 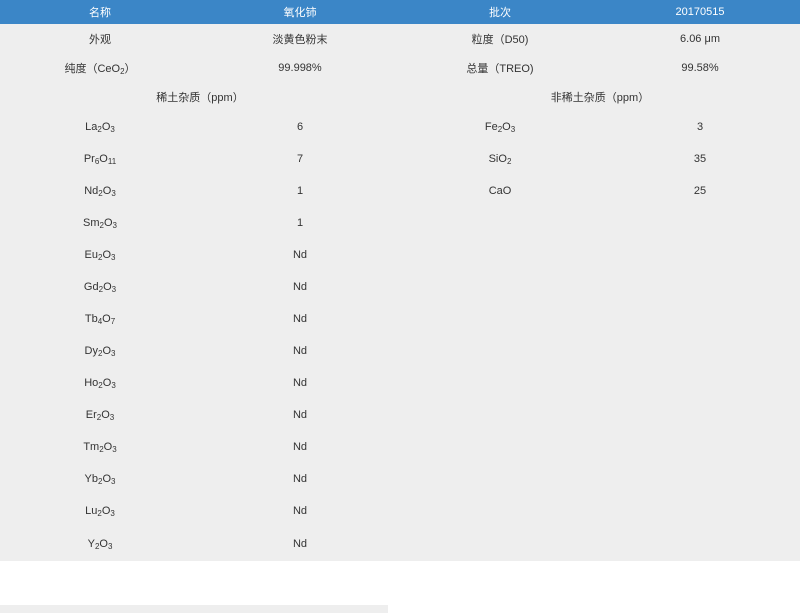 I want to click on formula-text: 粒度（D50), so click(x=500, y=39).